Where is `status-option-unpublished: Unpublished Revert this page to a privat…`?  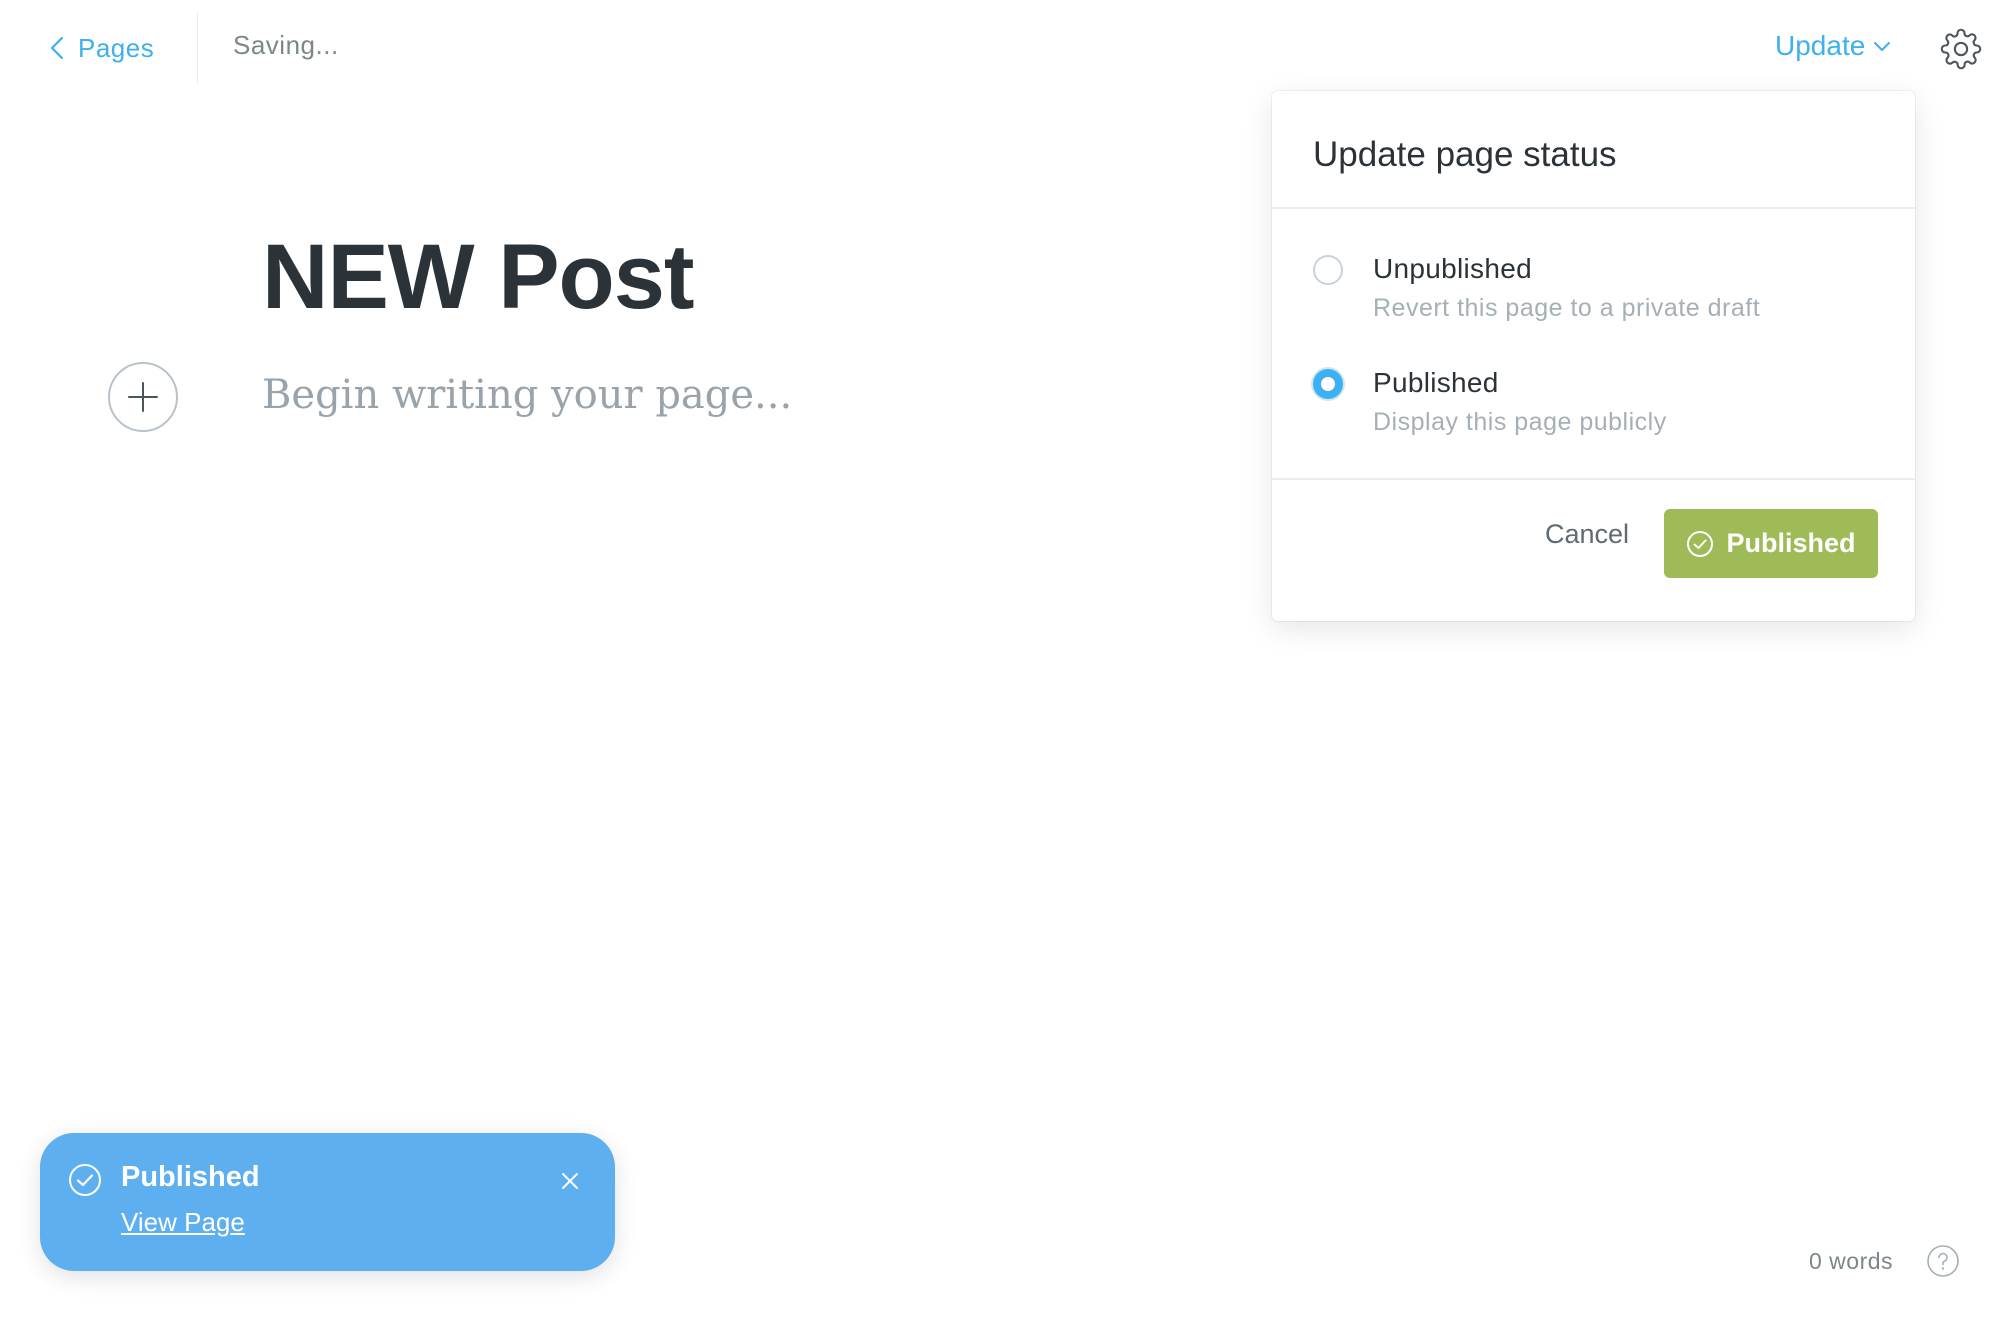 status-option-unpublished: Unpublished Revert this page to a privat… is located at coordinates (1593, 296).